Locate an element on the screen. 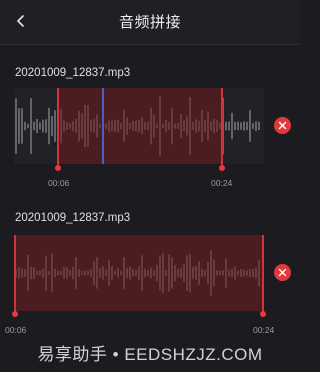 This screenshot has width=320, height=372. playhead-cursor is located at coordinates (103, 126).